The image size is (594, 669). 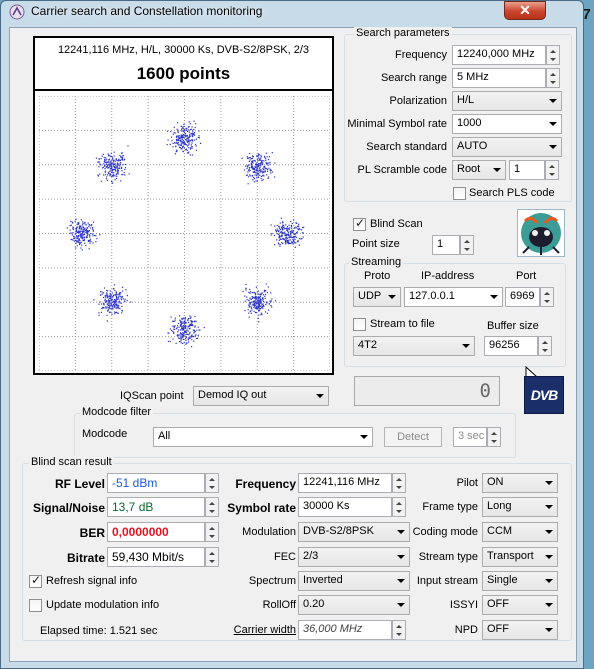 I want to click on refresh-signal-checkbox, so click(x=35, y=580).